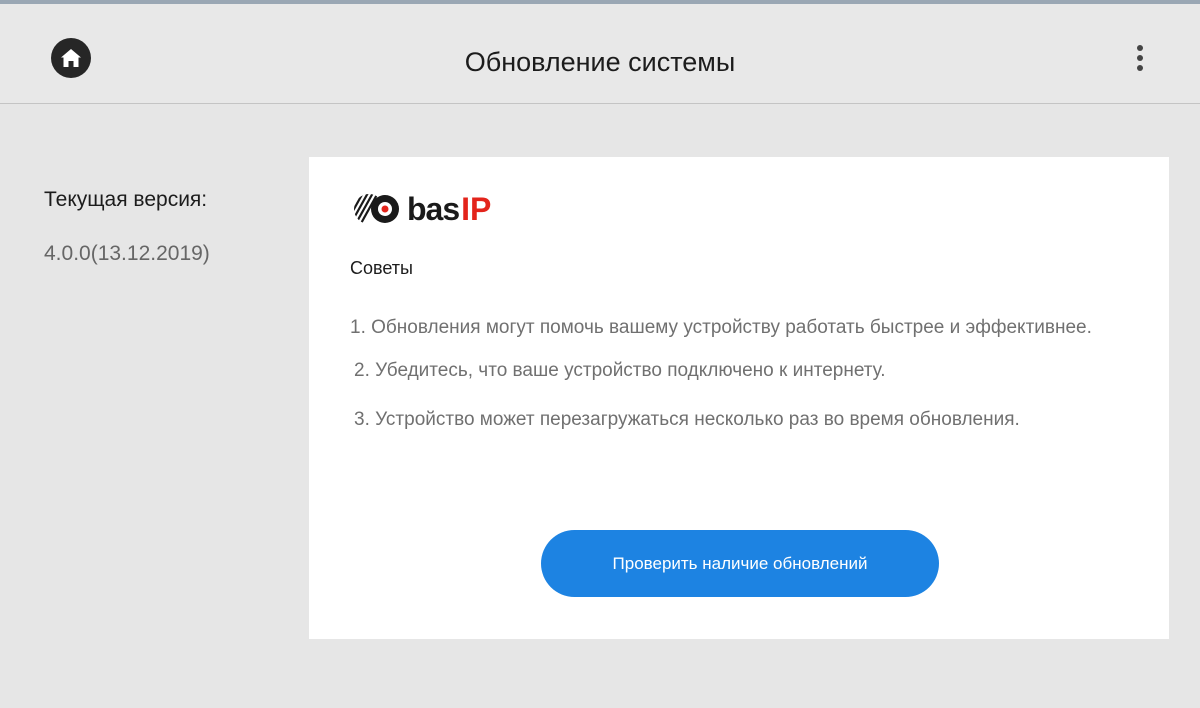 The image size is (1200, 708). Describe the element at coordinates (376, 209) in the screenshot. I see `bas-ip-logo-icon` at that location.